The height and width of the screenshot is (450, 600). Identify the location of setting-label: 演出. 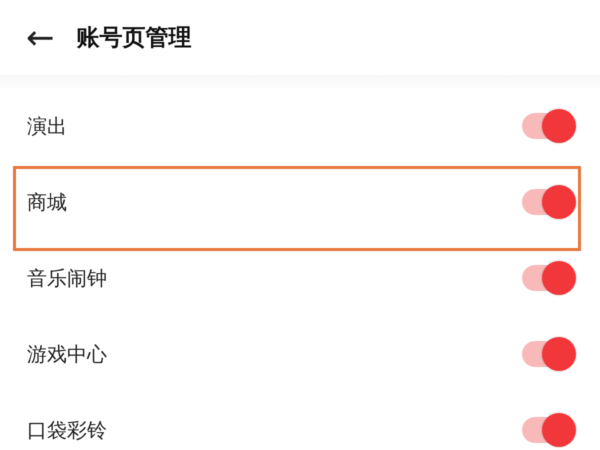
(47, 126).